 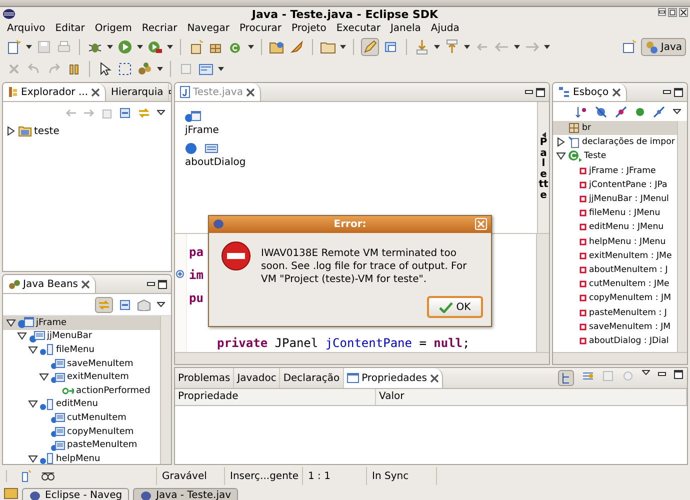 What do you see at coordinates (81, 458) in the screenshot?
I see `tree-item: helpMenu` at bounding box center [81, 458].